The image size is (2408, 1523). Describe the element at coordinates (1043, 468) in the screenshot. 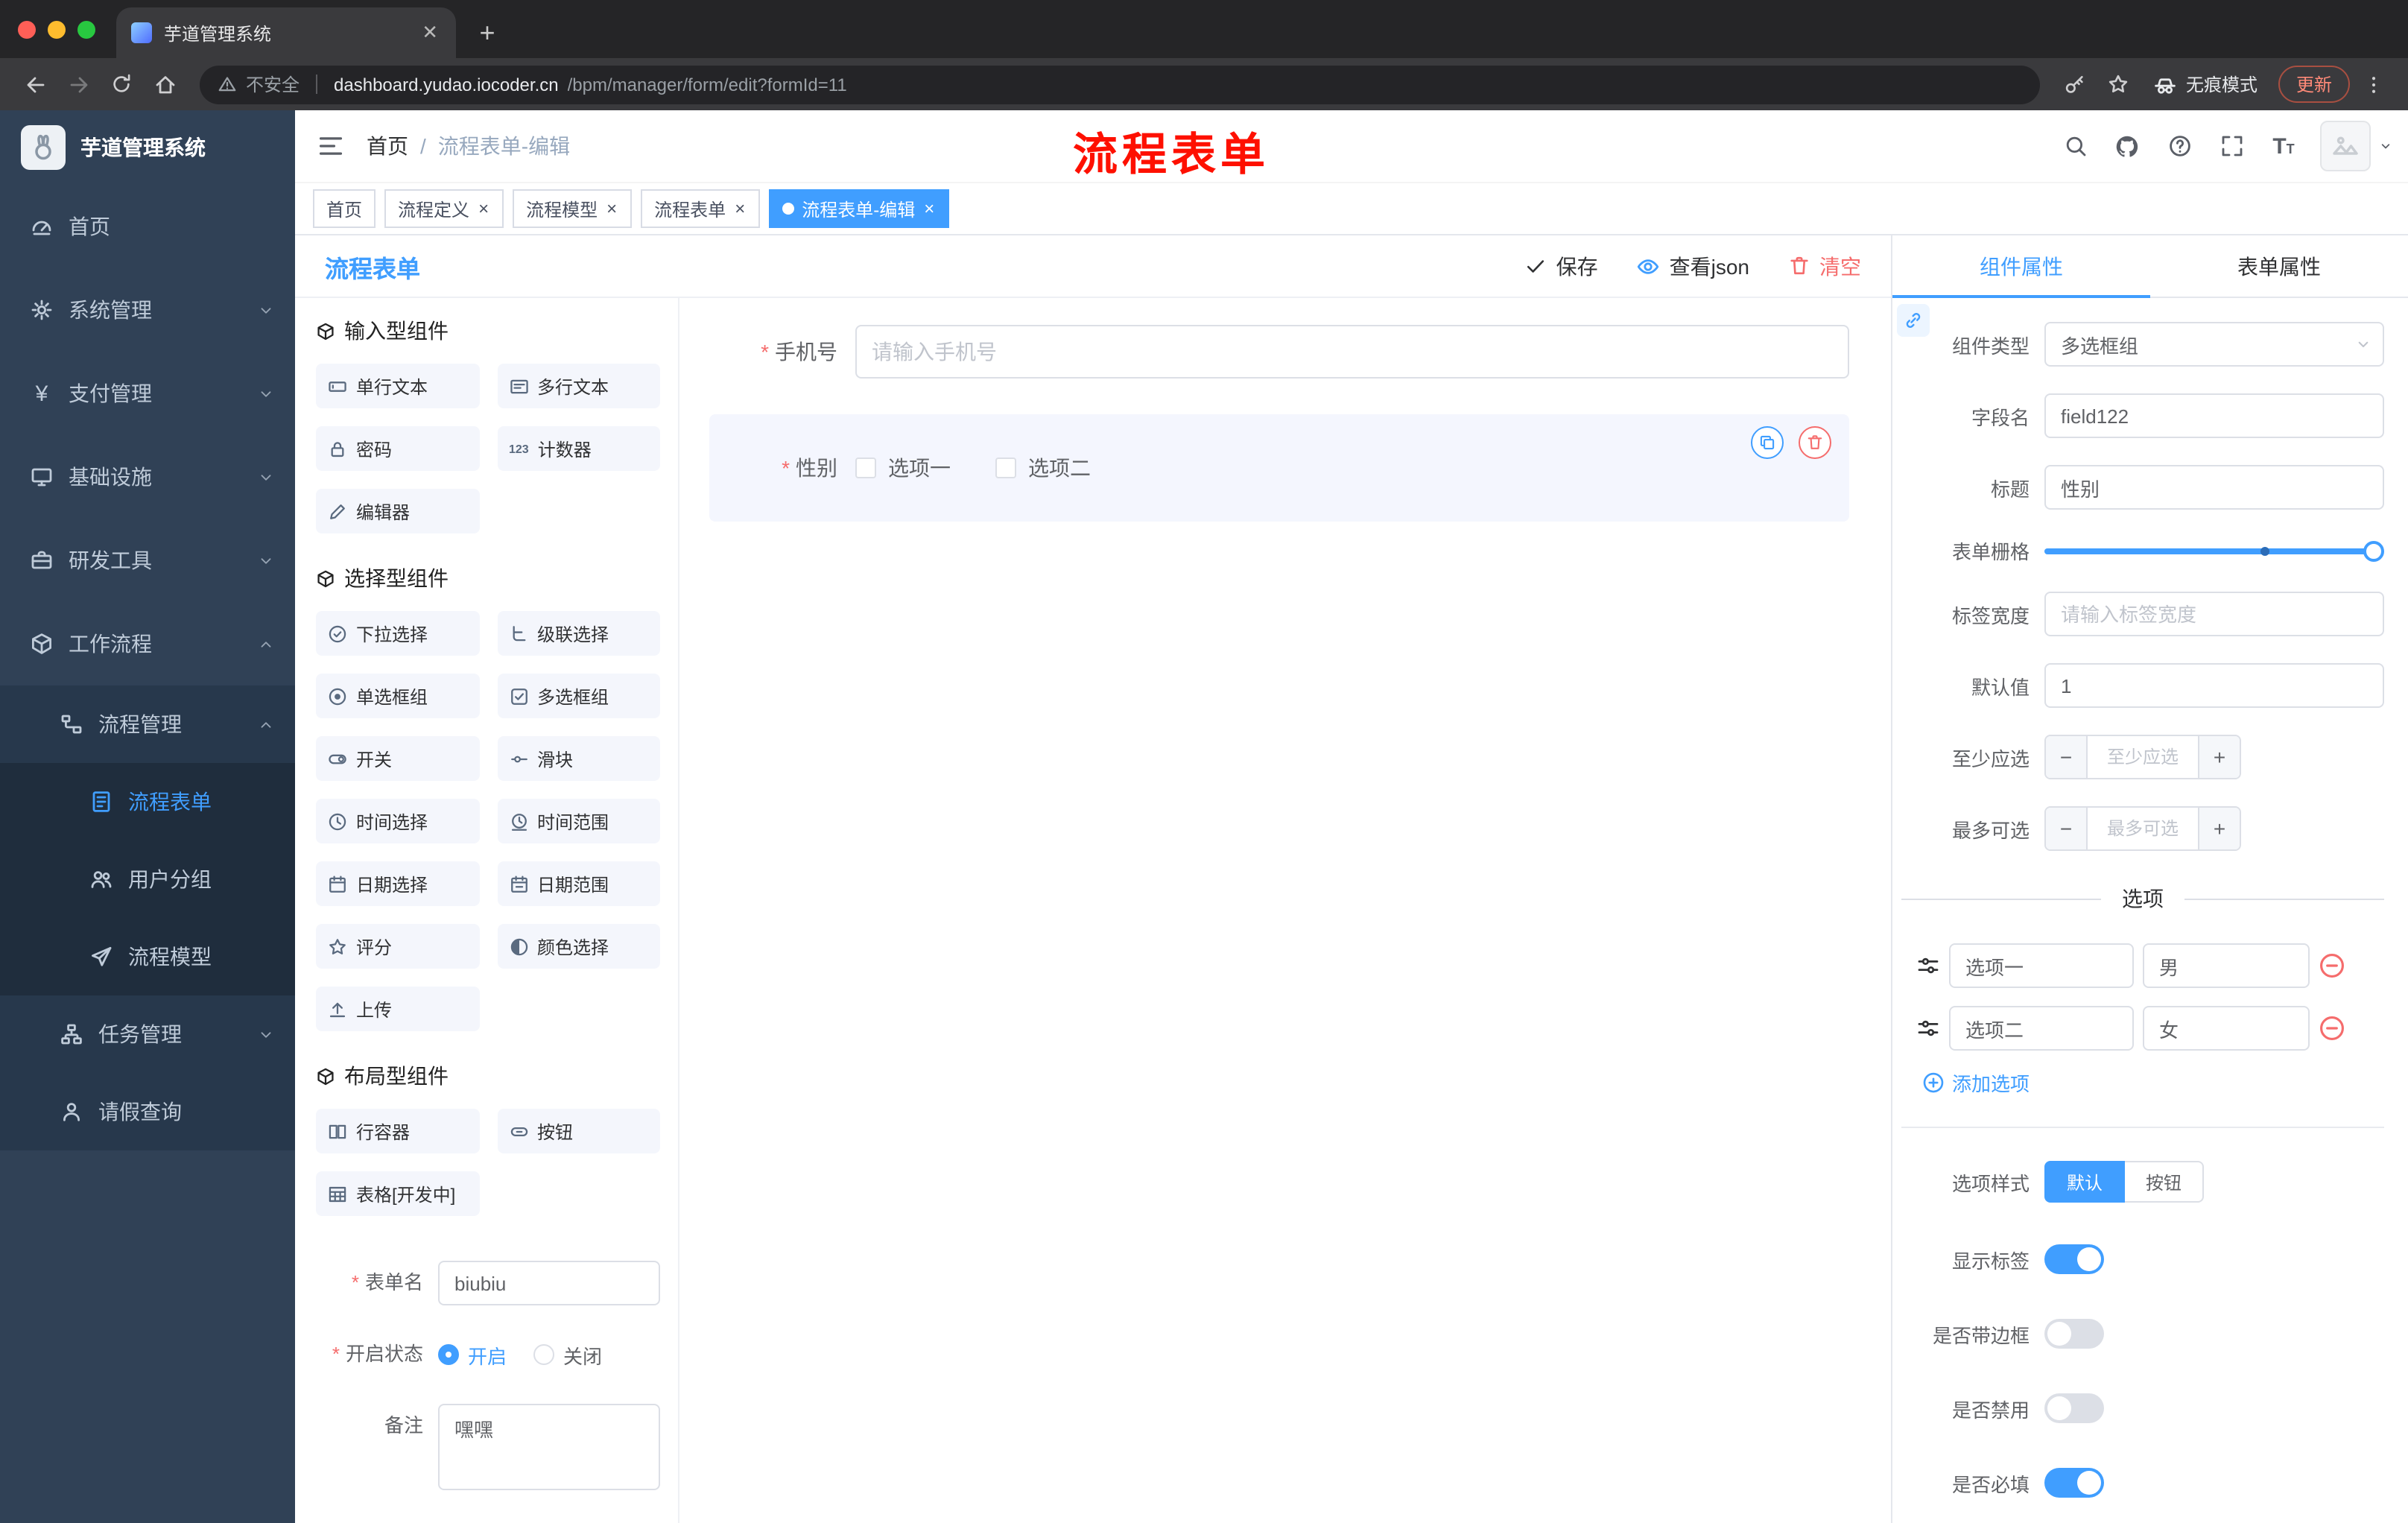

I see `gender-option-2: 选项二` at that location.